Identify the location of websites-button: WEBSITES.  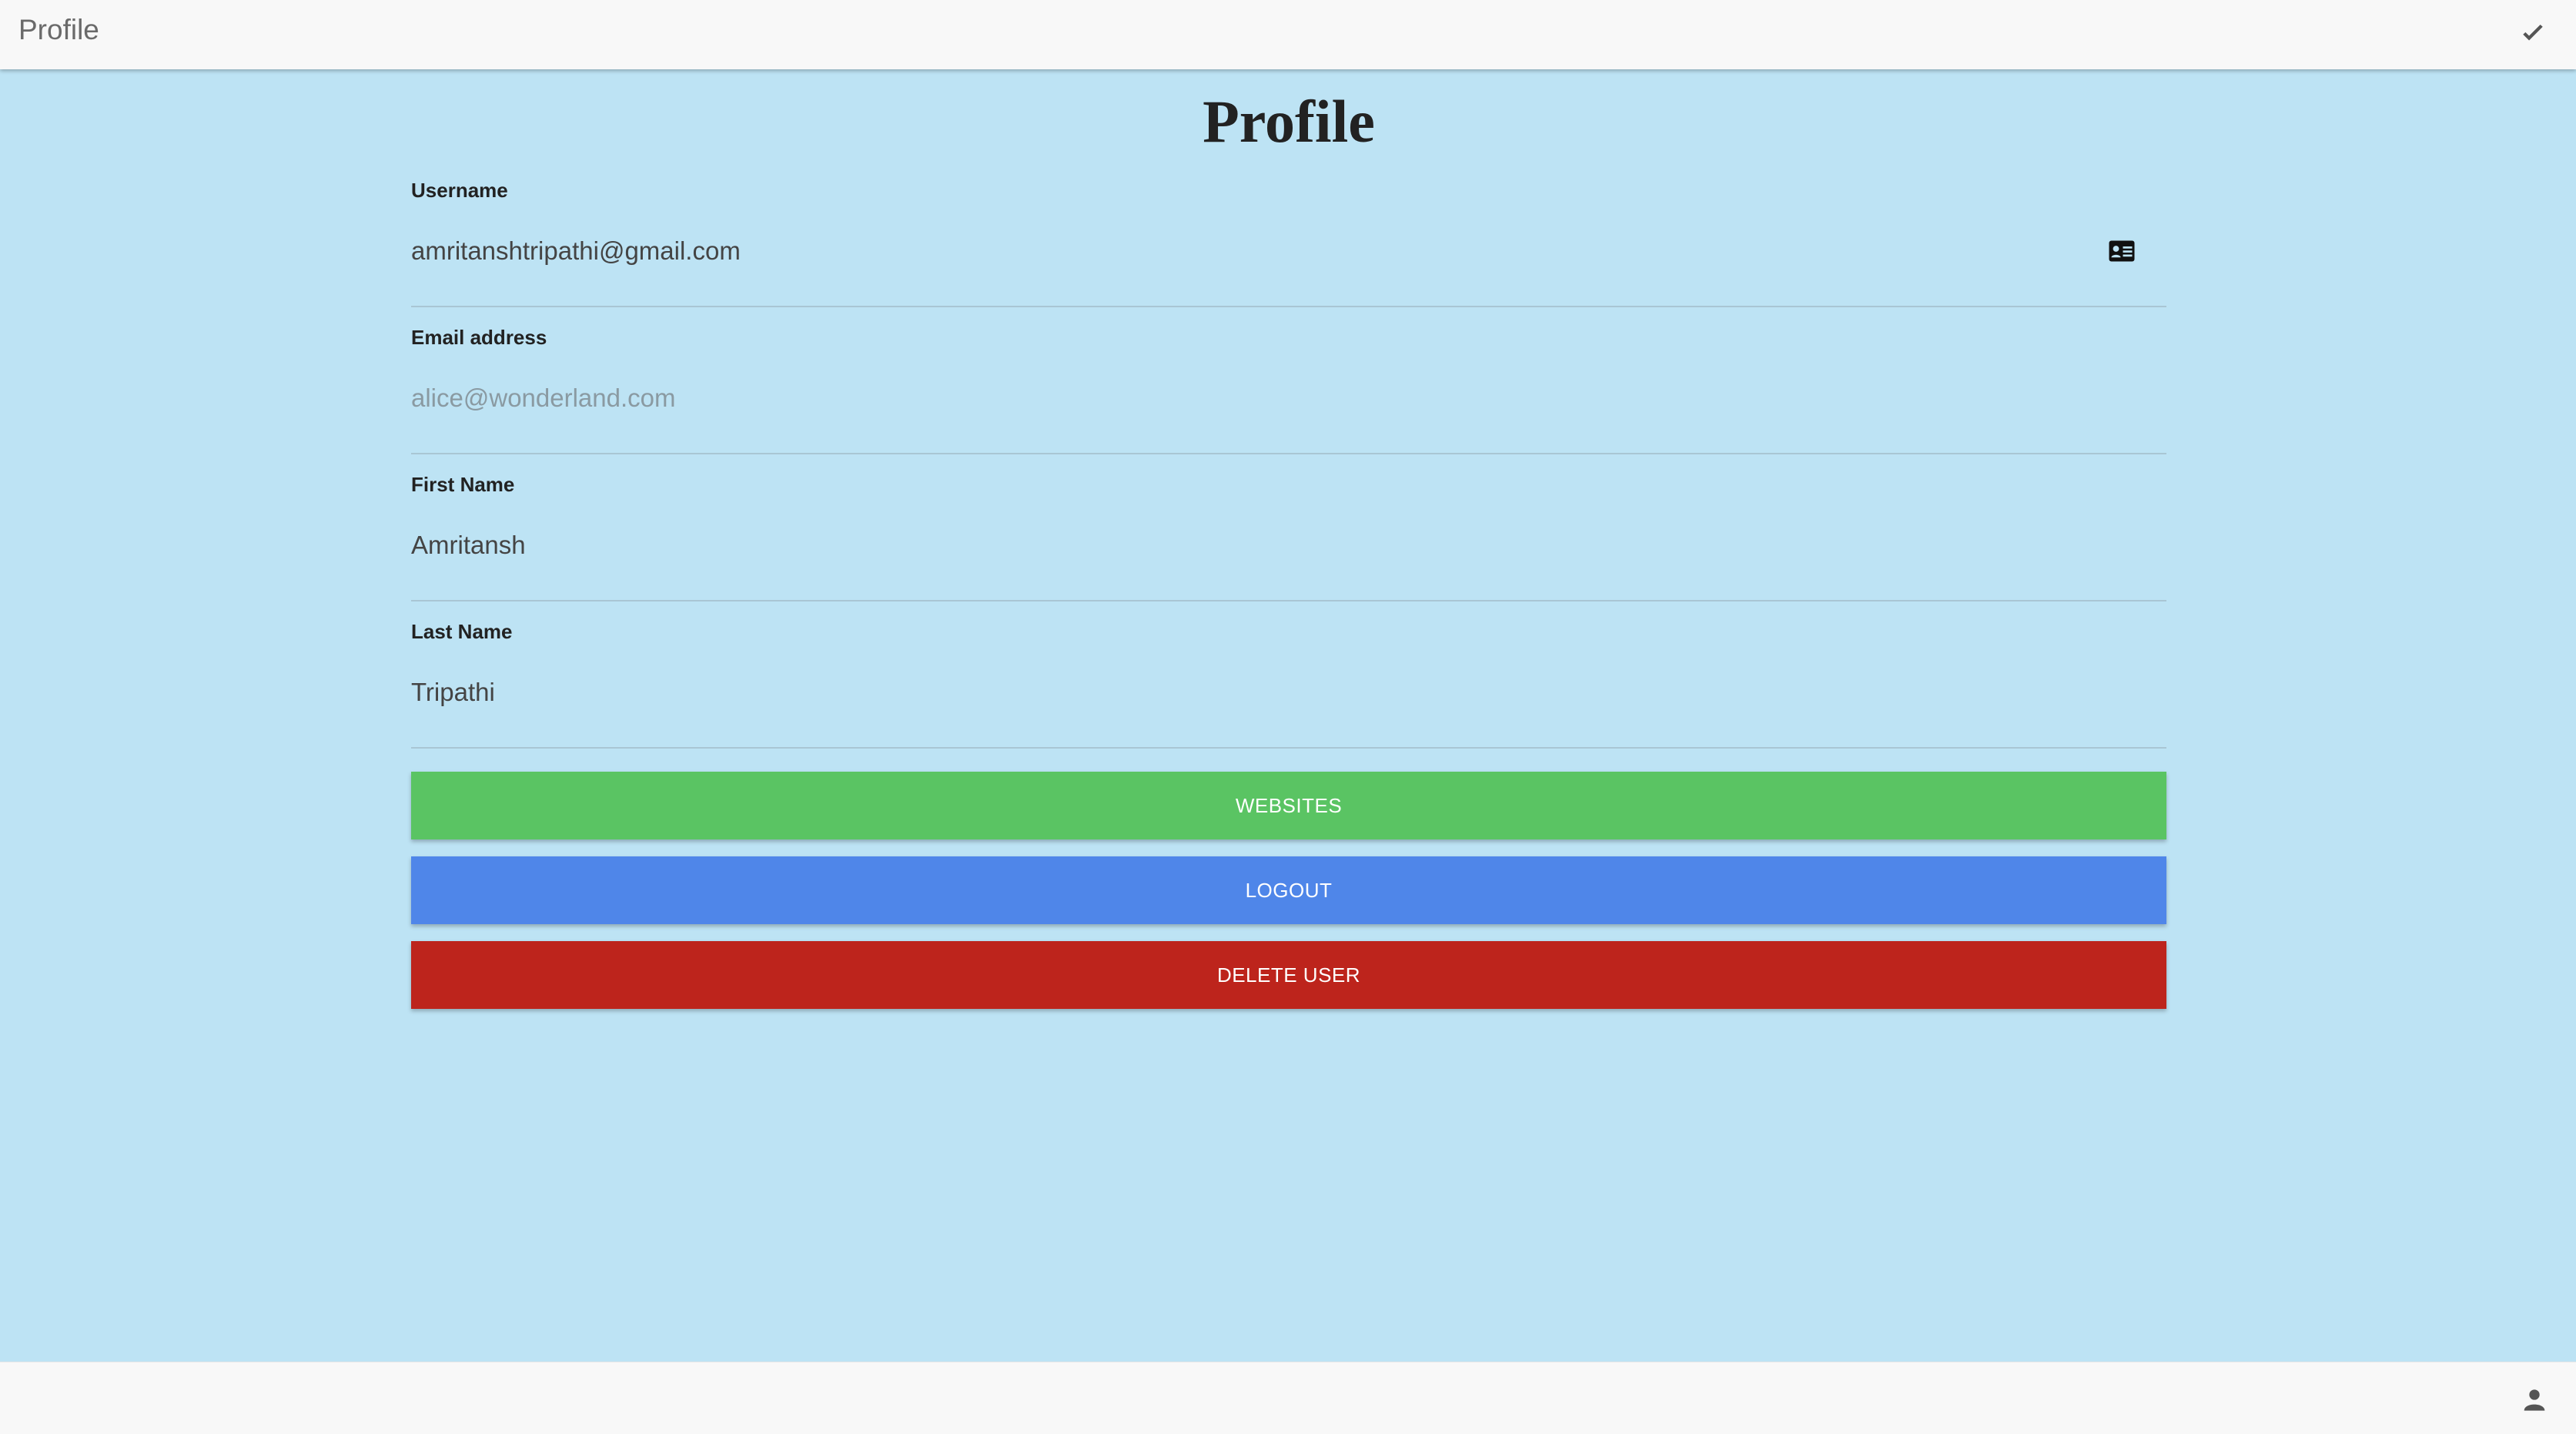
(1288, 805).